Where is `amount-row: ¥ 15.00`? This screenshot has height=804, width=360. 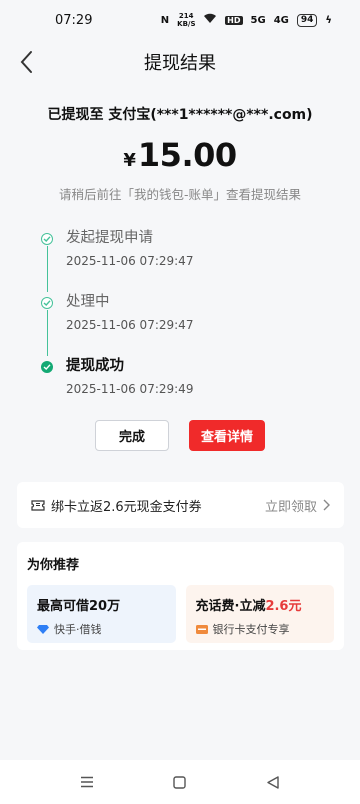
amount-row: ¥ 15.00 is located at coordinates (180, 155).